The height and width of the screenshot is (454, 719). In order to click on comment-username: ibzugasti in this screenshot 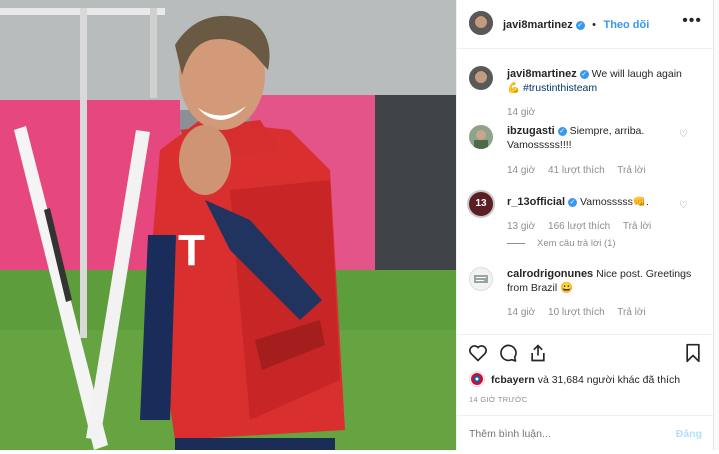, I will do `click(531, 131)`.